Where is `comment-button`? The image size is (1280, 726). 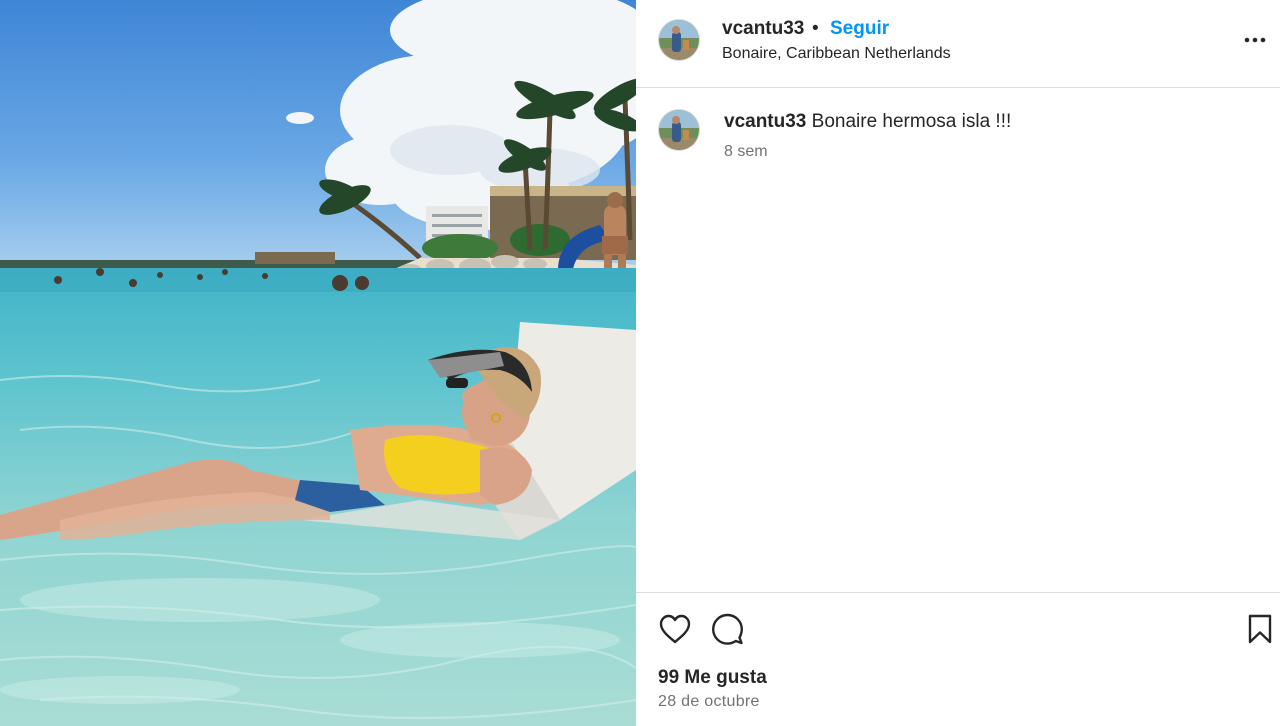
comment-button is located at coordinates (727, 631).